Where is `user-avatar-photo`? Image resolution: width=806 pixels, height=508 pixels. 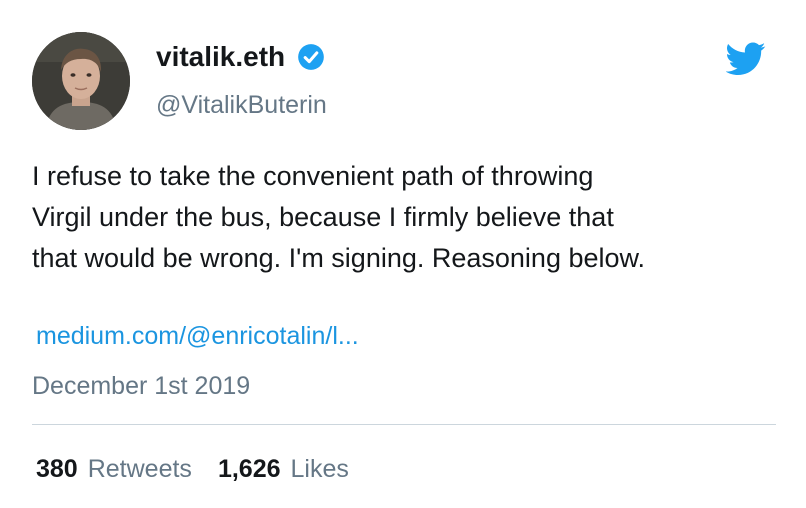
user-avatar-photo is located at coordinates (81, 81).